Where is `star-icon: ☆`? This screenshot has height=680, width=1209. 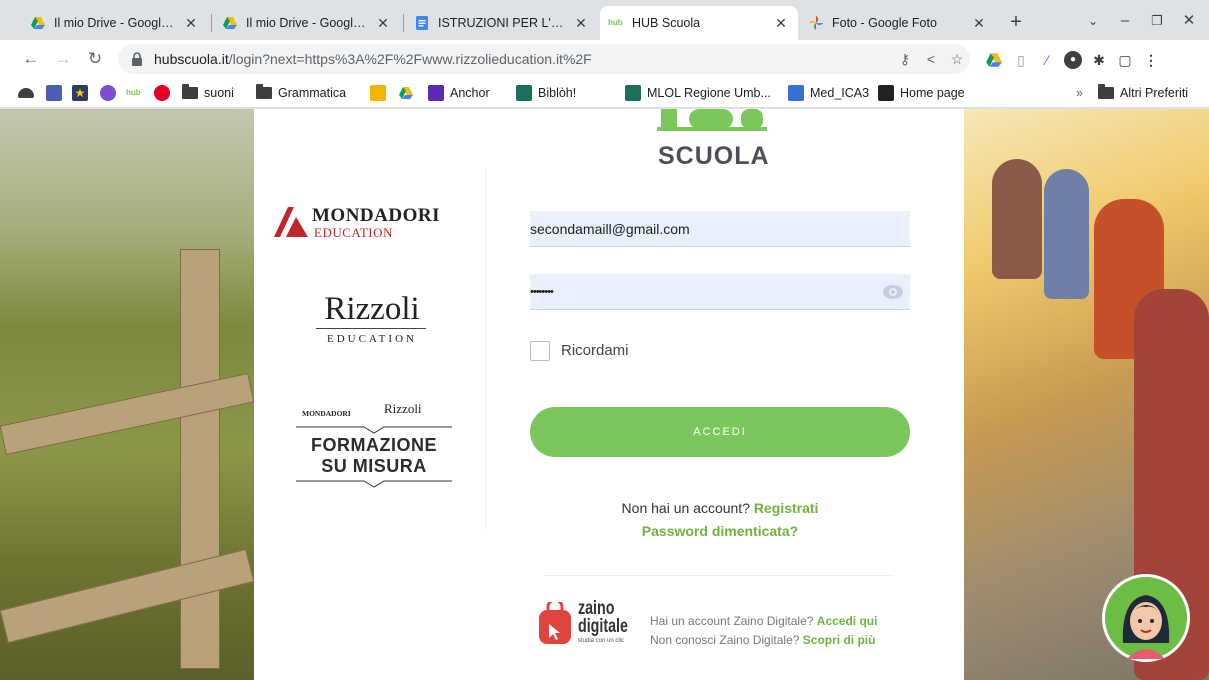 star-icon: ☆ is located at coordinates (957, 59).